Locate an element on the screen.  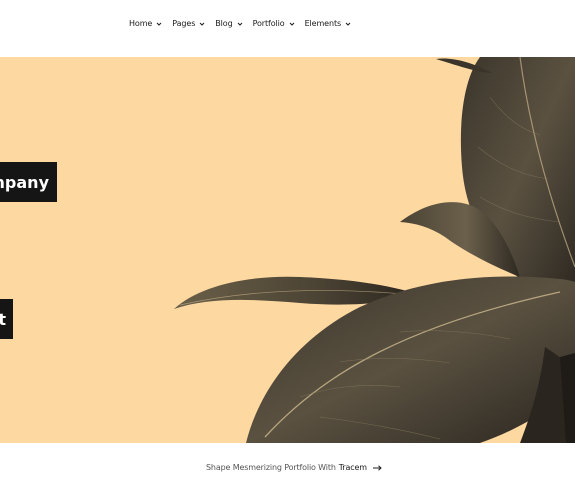
nav-item-label: Pages is located at coordinates (184, 23).